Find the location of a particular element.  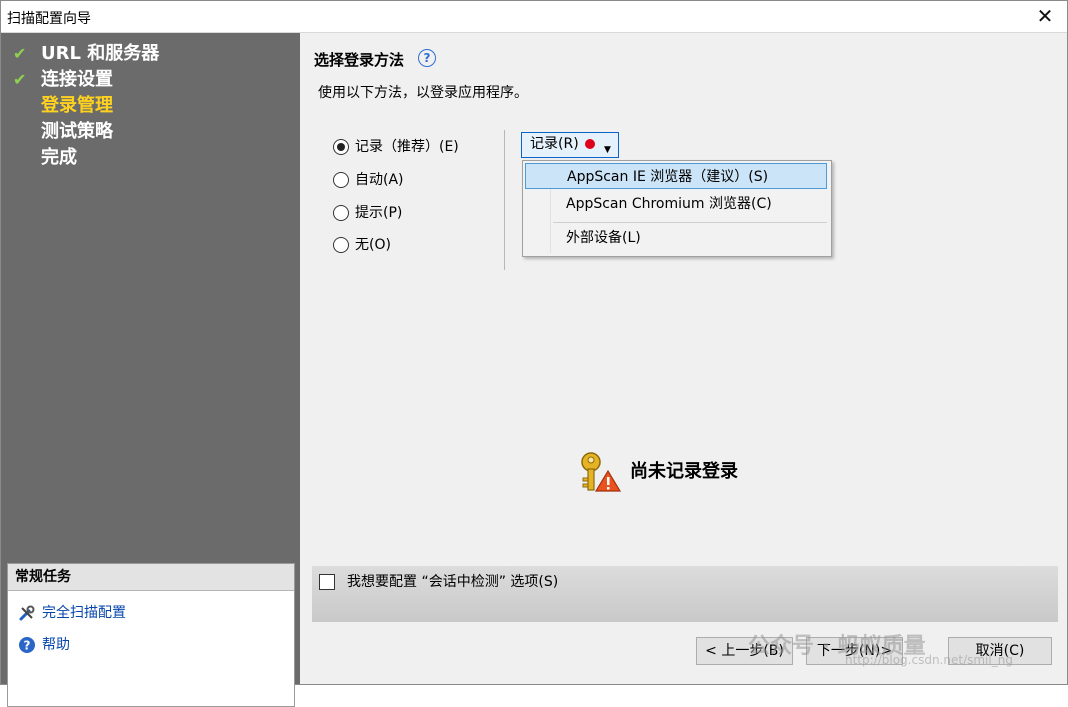

menu-separator is located at coordinates (690, 222).